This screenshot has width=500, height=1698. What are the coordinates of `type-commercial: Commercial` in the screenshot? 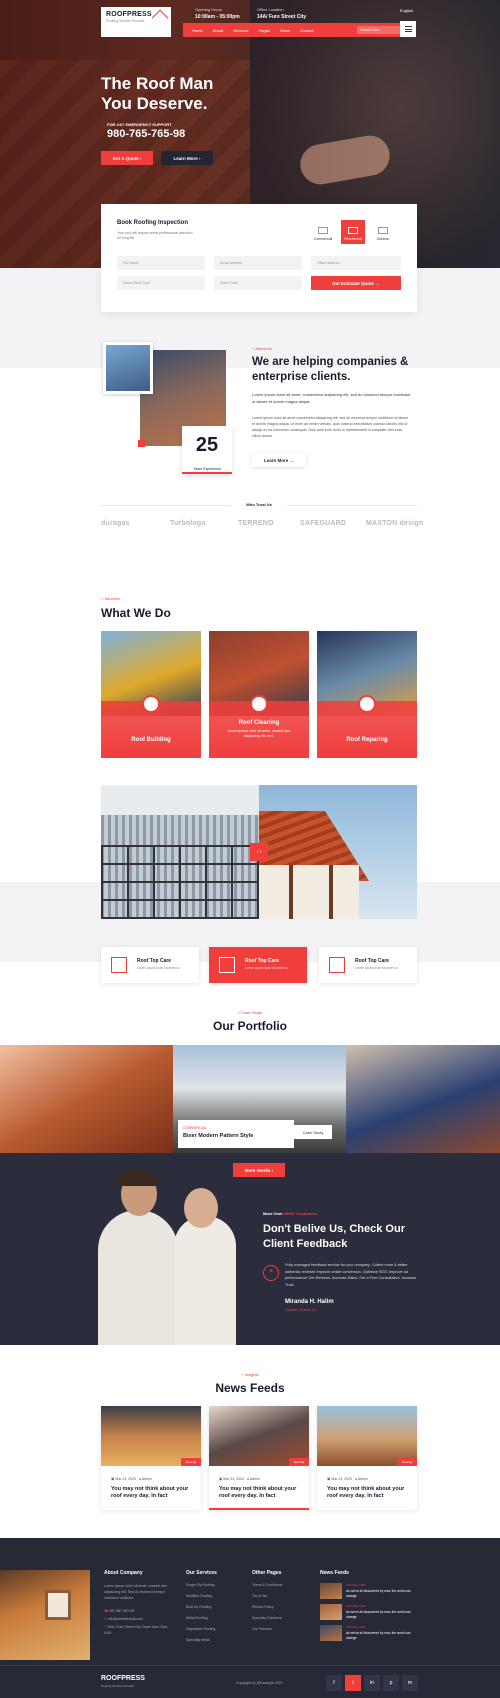 It's located at (323, 232).